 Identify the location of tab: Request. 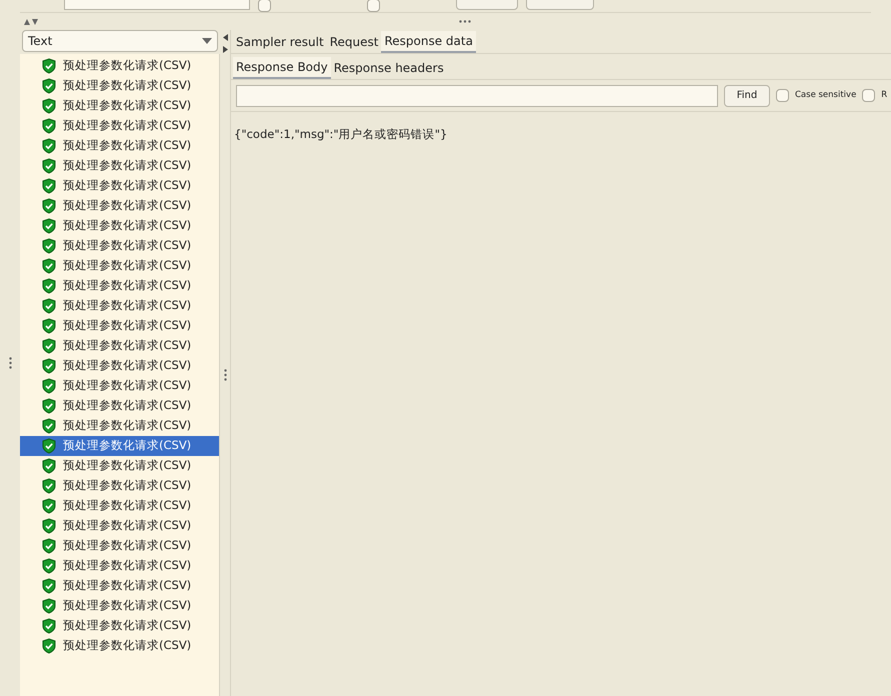
(354, 42).